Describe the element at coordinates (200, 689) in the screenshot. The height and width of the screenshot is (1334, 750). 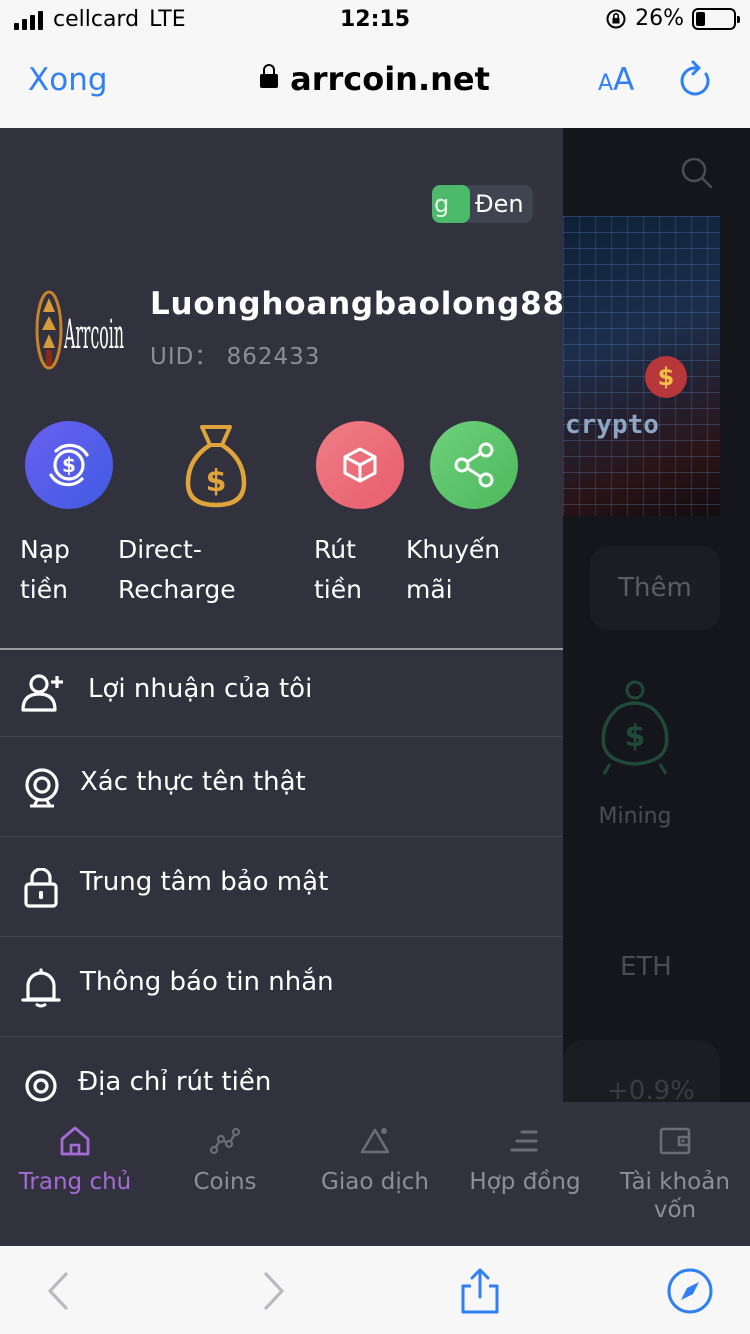
I see `menu-label: Lợi nhuận của tôi` at that location.